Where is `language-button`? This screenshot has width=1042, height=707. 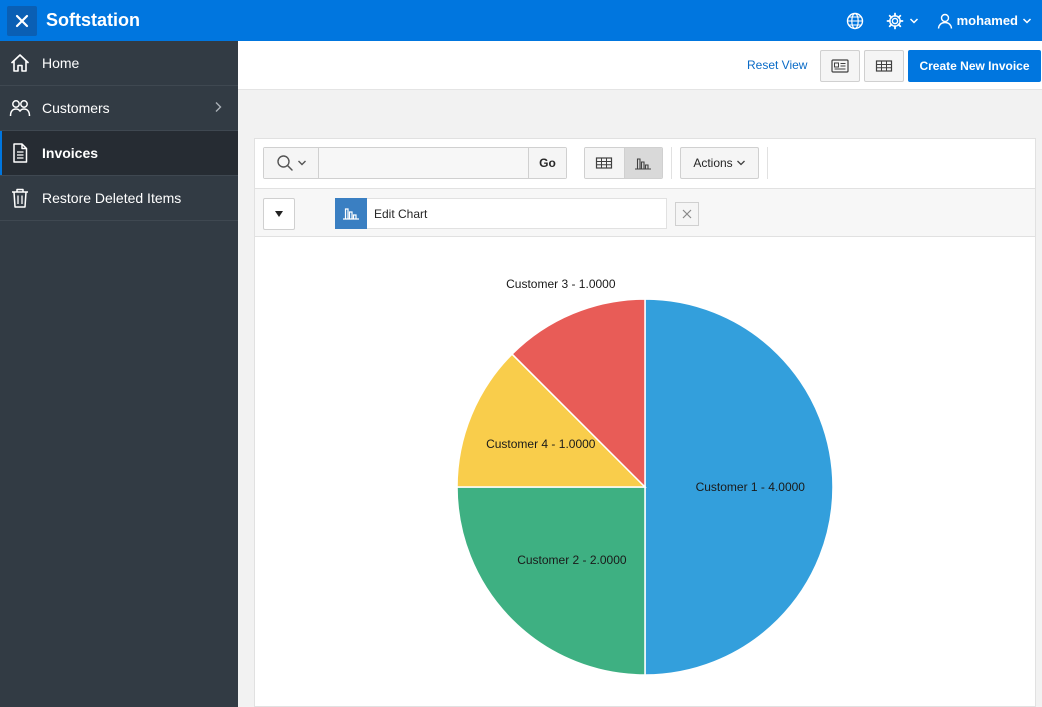 language-button is located at coordinates (855, 21).